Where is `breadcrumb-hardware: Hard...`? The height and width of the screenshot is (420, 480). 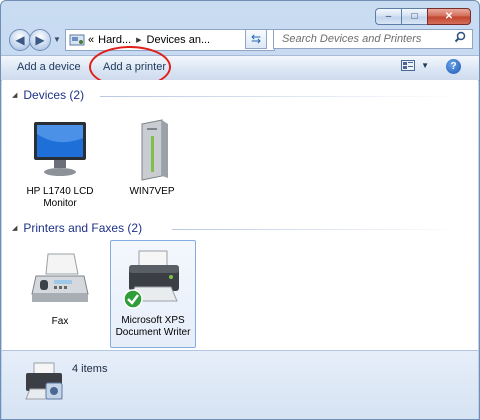
breadcrumb-hardware: Hard... is located at coordinates (114, 40).